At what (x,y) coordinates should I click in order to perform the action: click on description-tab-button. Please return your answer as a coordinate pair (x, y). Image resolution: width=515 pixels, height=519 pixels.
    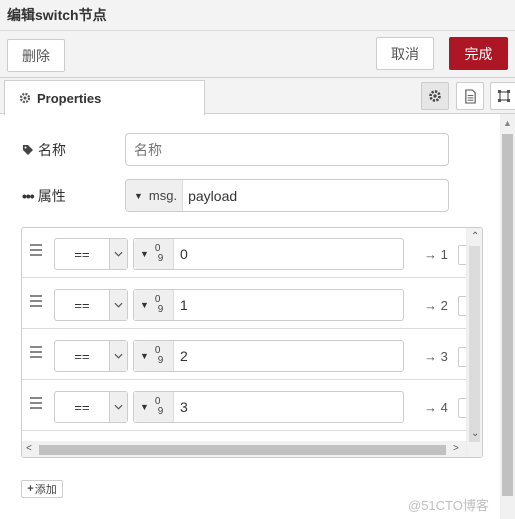
    Looking at the image, I should click on (470, 96).